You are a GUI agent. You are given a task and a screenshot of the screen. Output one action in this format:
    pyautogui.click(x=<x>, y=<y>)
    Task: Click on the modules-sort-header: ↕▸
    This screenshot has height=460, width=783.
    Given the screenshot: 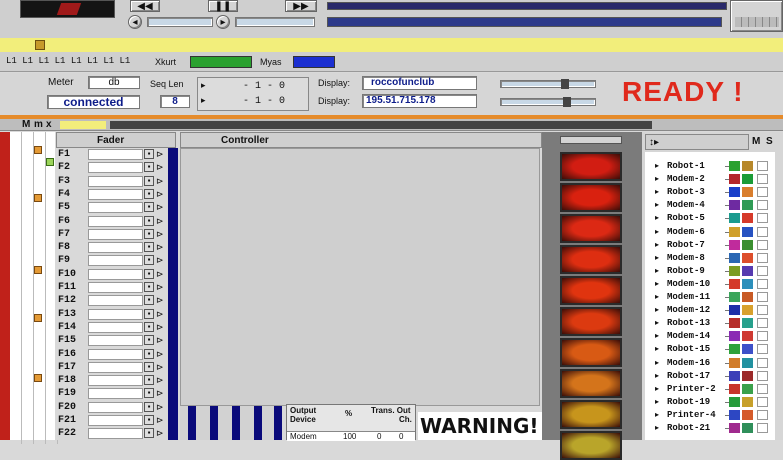 What is the action you would take?
    pyautogui.click(x=697, y=142)
    